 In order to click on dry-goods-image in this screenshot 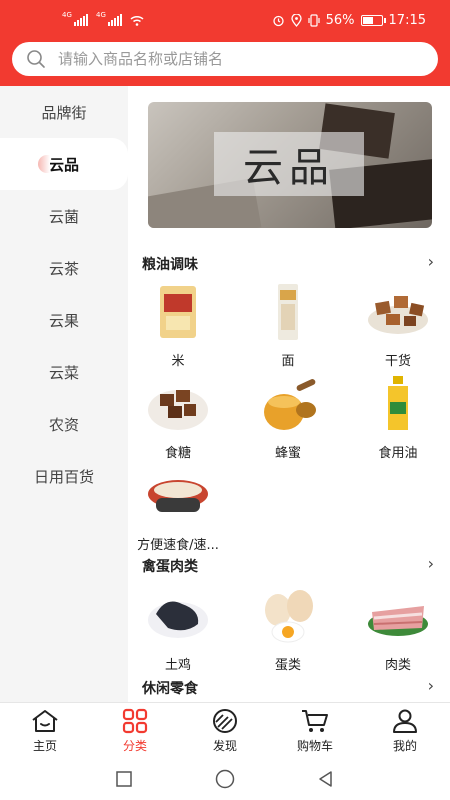, I will do `click(398, 312)`.